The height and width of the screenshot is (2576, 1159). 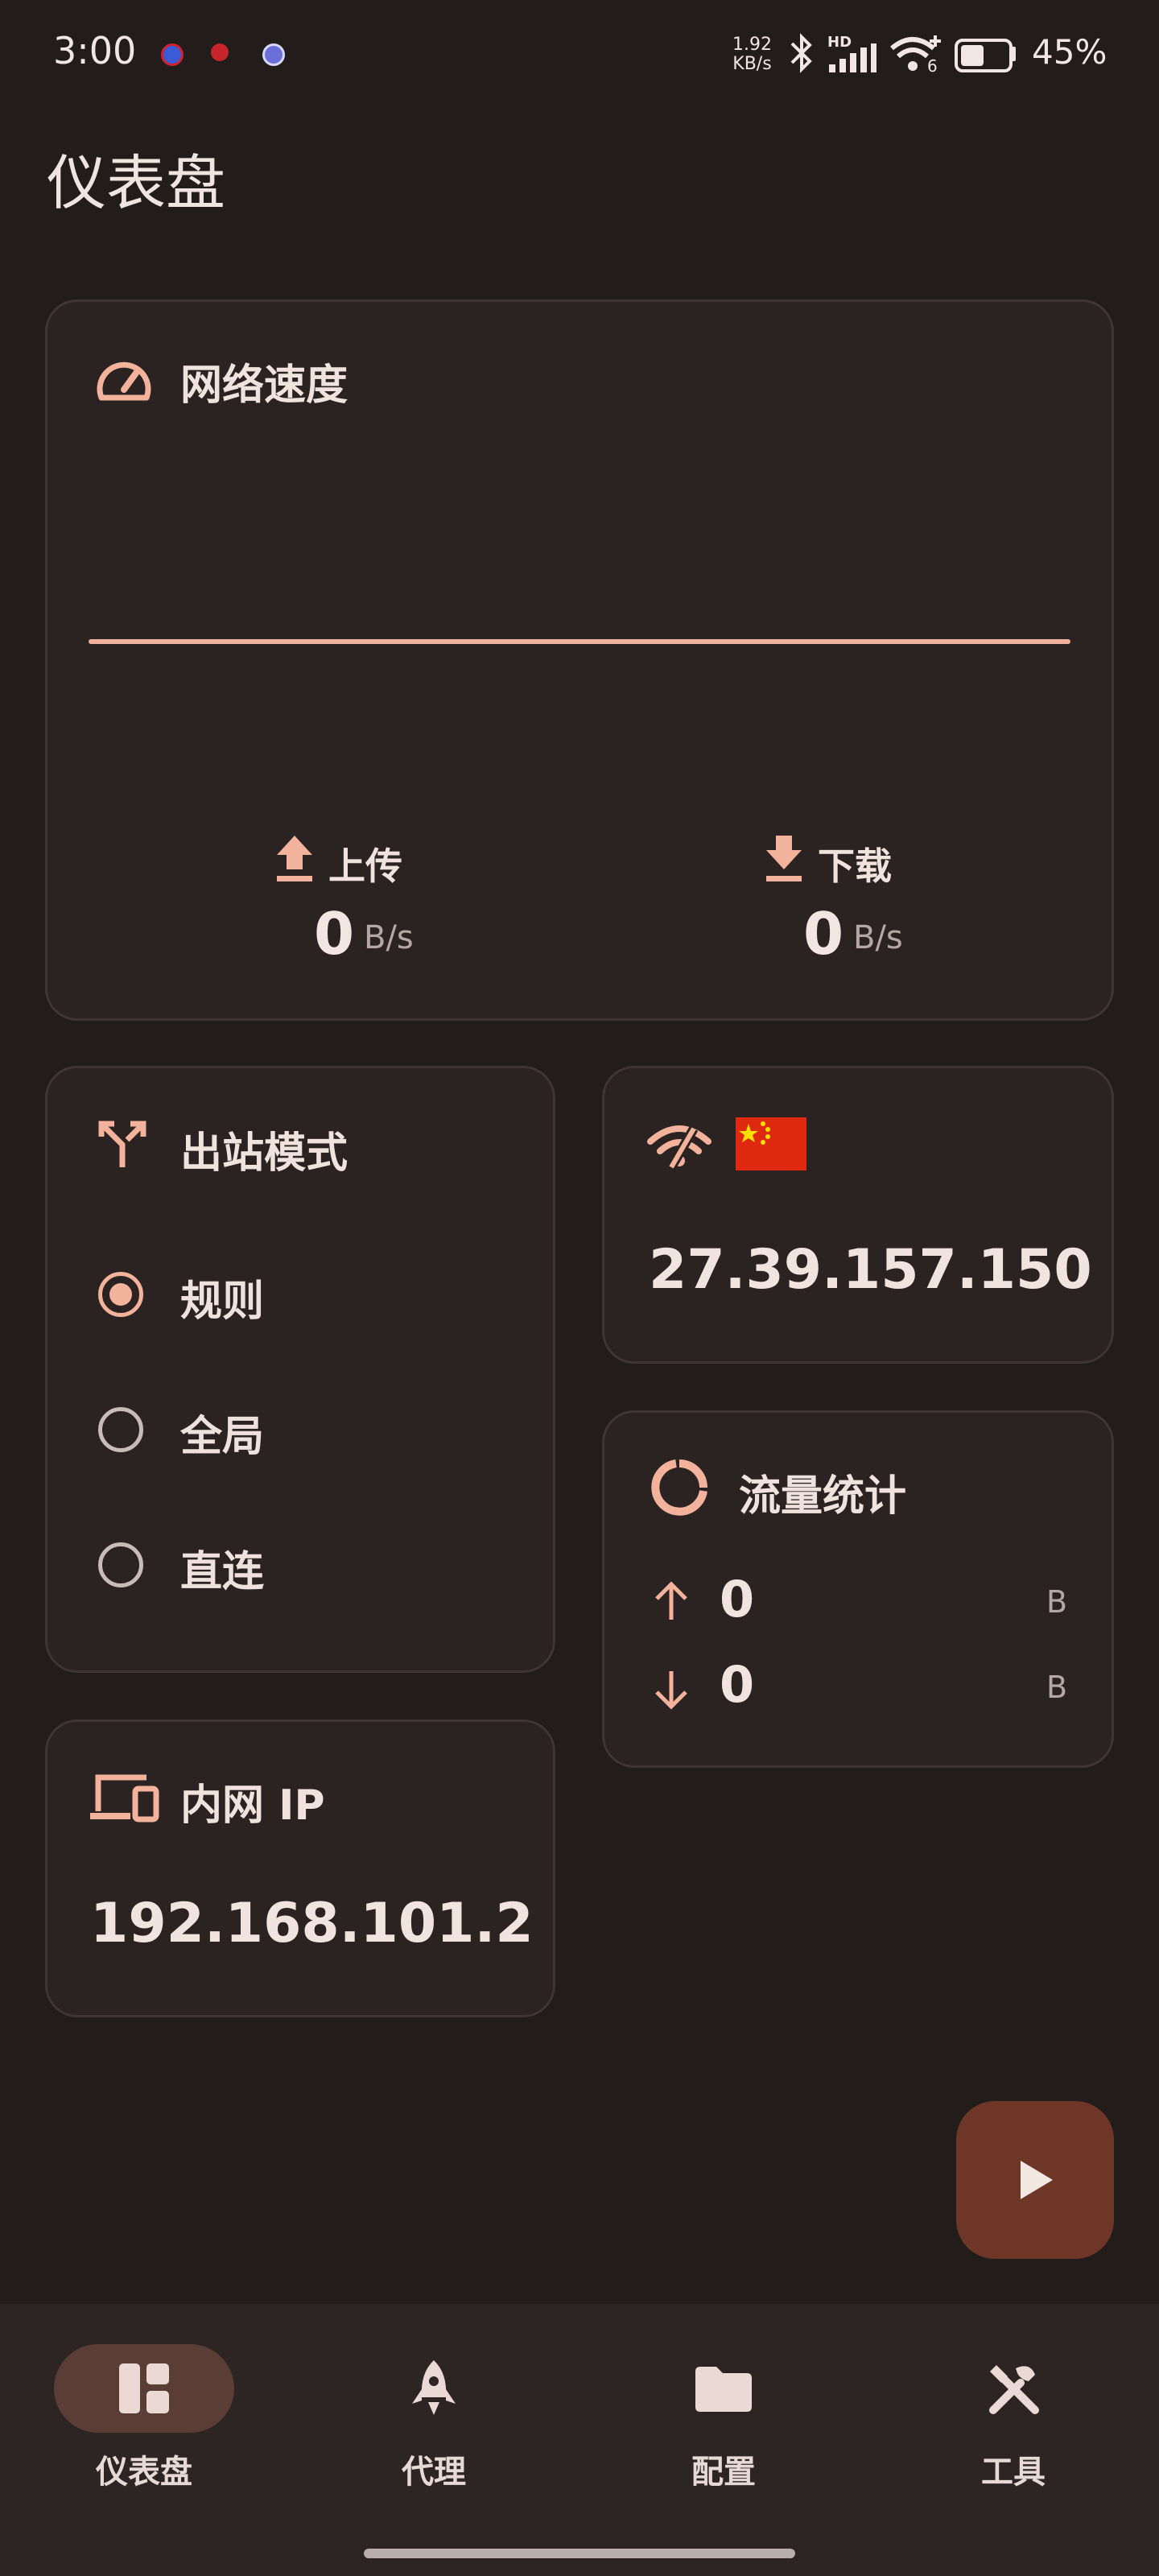 What do you see at coordinates (855, 866) in the screenshot?
I see `download-label: 下载` at bounding box center [855, 866].